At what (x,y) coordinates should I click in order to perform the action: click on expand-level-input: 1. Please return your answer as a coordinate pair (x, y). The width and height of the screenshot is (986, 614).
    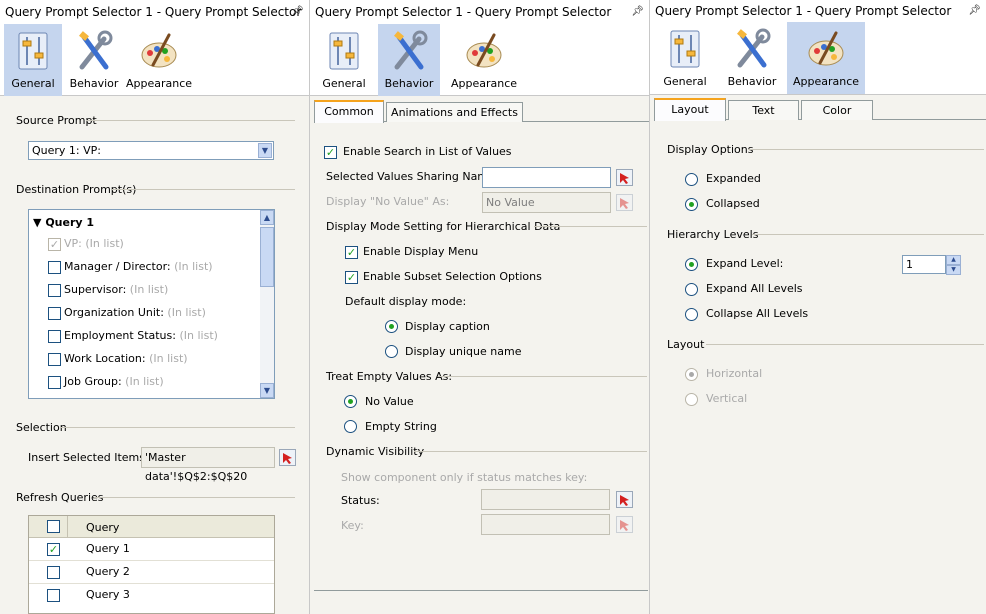
    Looking at the image, I should click on (924, 264).